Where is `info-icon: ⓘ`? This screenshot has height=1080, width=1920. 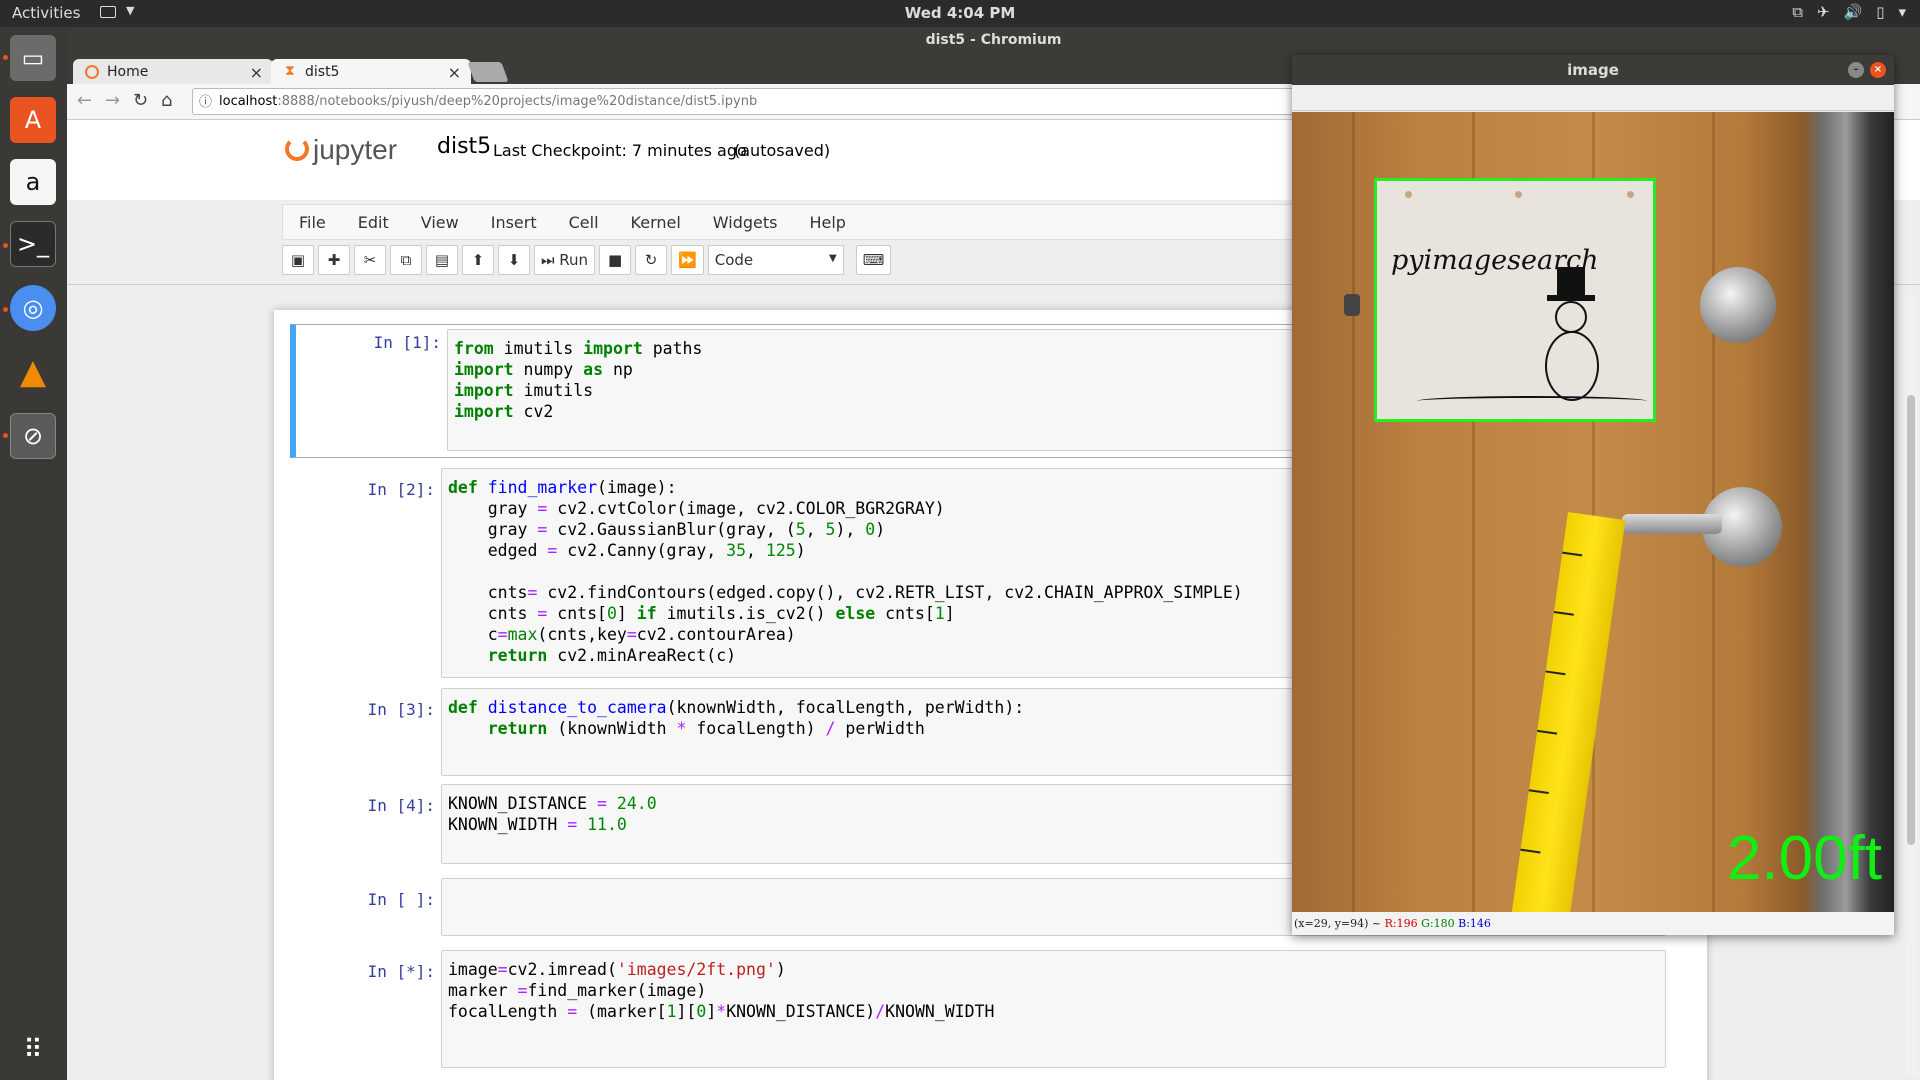 info-icon: ⓘ is located at coordinates (205, 102).